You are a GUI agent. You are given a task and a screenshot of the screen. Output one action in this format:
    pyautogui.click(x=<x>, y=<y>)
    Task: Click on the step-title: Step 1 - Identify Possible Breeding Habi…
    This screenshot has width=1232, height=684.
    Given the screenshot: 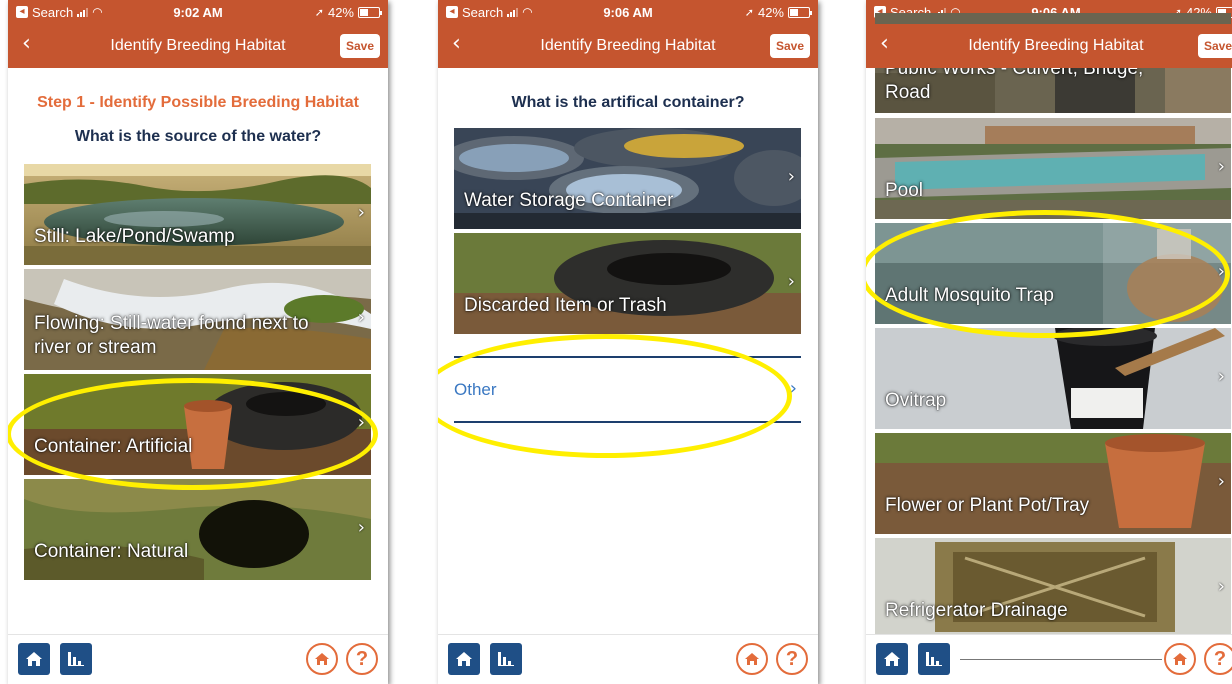 What is the action you would take?
    pyautogui.click(x=198, y=102)
    